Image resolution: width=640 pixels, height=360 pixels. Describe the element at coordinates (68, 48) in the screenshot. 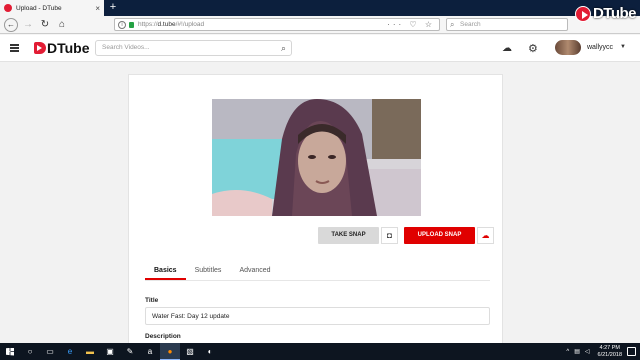

I see `logo-text: DTube` at that location.